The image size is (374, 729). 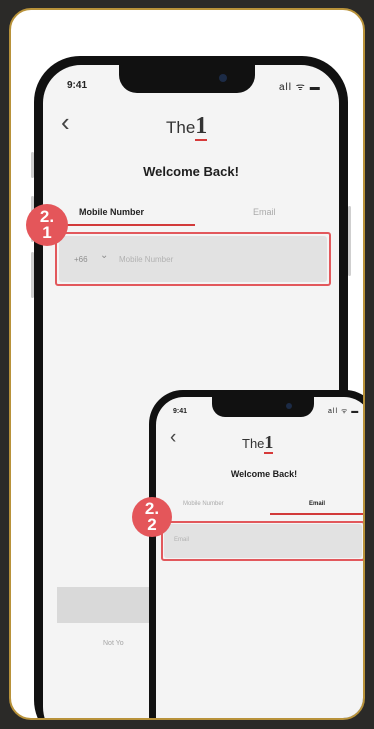 I want to click on step-sub-number: 2, so click(x=152, y=524).